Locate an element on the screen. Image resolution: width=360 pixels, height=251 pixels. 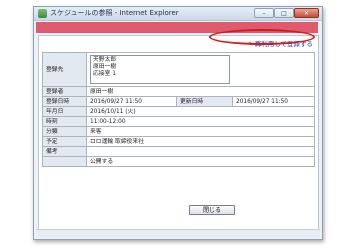
table-row: 備考 is located at coordinates (178, 151).